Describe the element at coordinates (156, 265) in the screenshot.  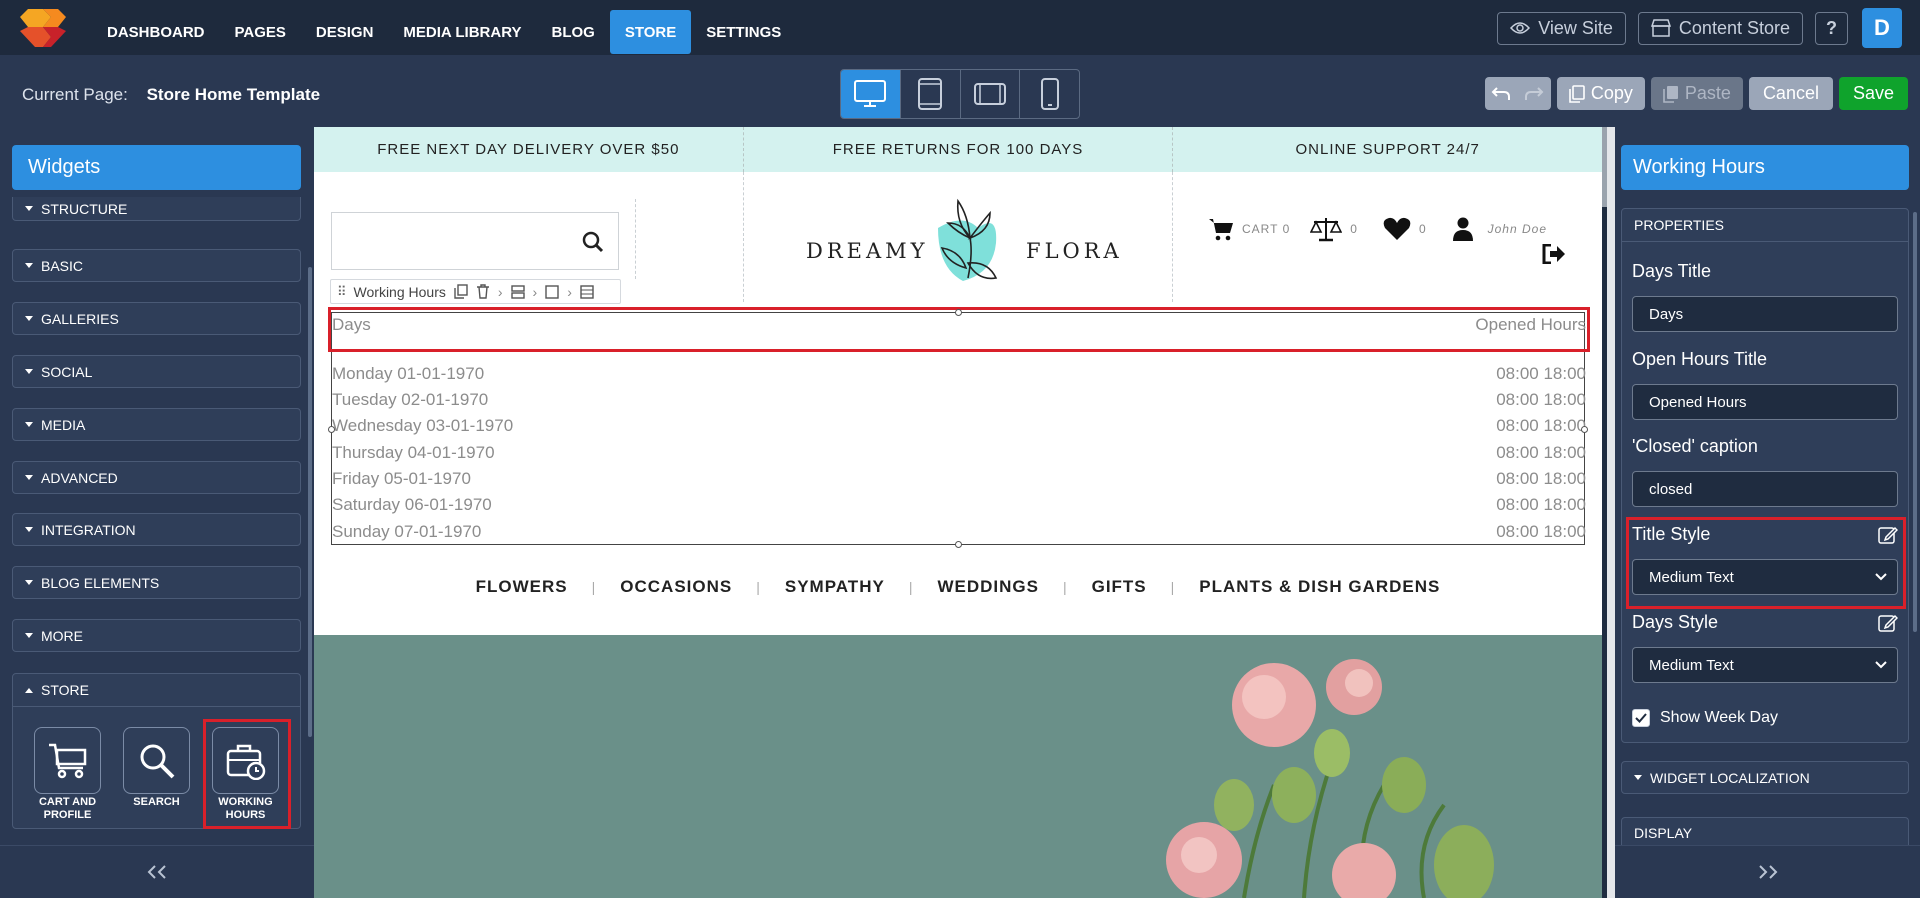
I see `category-basic: BASIC` at that location.